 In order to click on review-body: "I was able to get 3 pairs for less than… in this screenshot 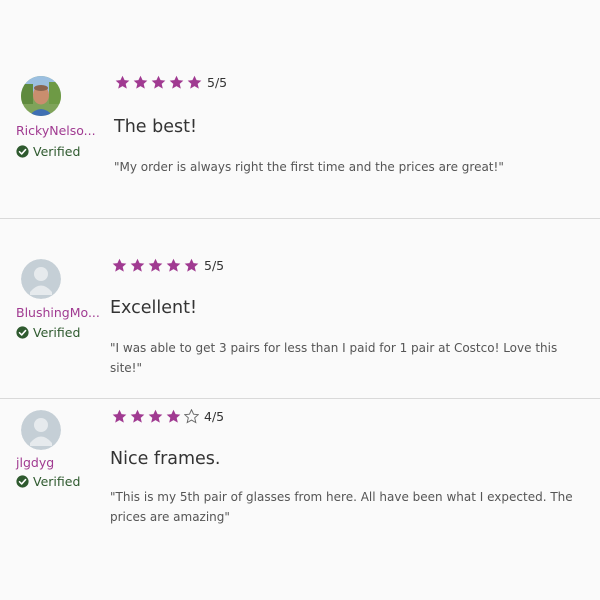, I will do `click(334, 358)`.